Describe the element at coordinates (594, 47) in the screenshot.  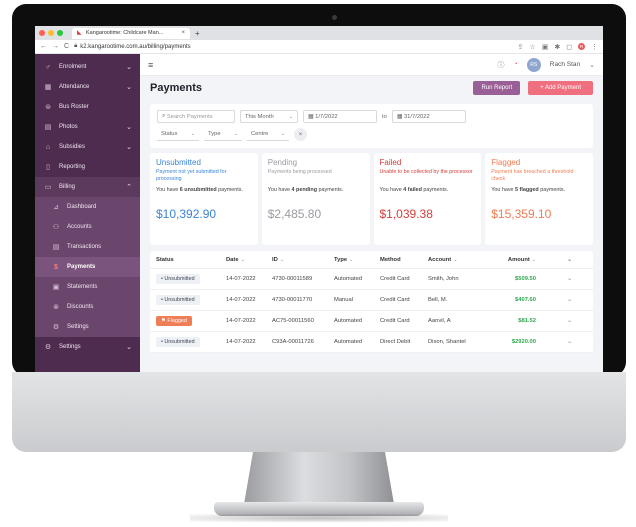
I see `browser-menu-icon: ⋮` at that location.